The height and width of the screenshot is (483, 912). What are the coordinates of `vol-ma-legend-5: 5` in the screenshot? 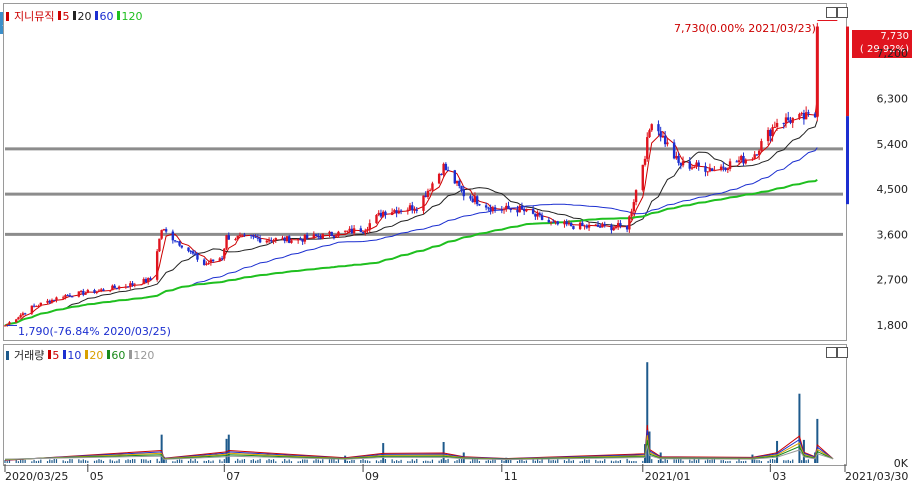 It's located at (53, 355).